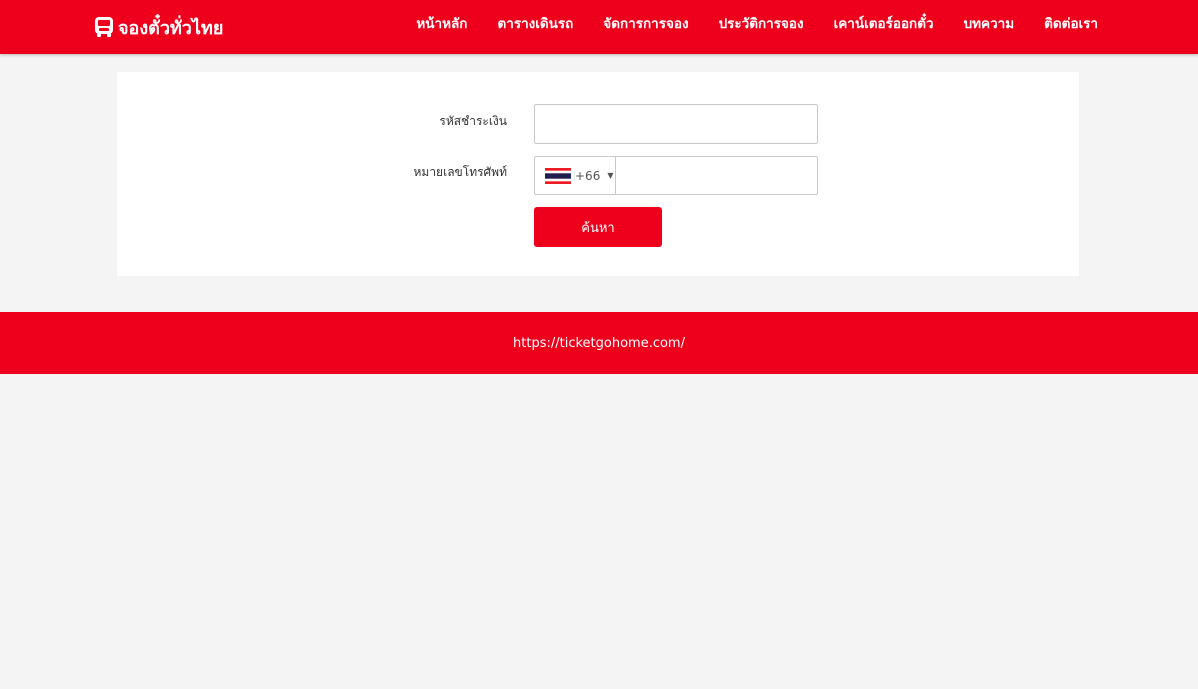 The height and width of the screenshot is (689, 1198). I want to click on nav-item-manage-booking: จัดการการจอง, so click(645, 23).